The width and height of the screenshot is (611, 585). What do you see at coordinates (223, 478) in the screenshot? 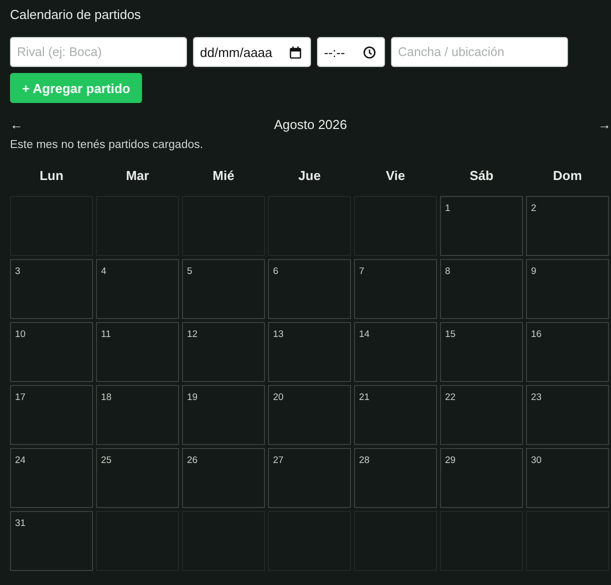
I see `day-cell: 26` at bounding box center [223, 478].